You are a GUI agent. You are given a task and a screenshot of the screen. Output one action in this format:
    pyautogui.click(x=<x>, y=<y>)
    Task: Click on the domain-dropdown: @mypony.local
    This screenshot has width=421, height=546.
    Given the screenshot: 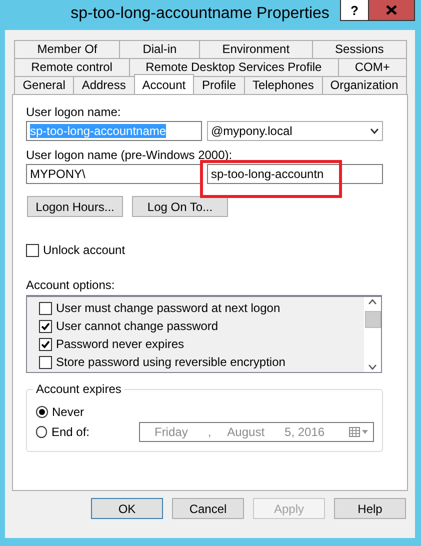 What is the action you would take?
    pyautogui.click(x=295, y=131)
    